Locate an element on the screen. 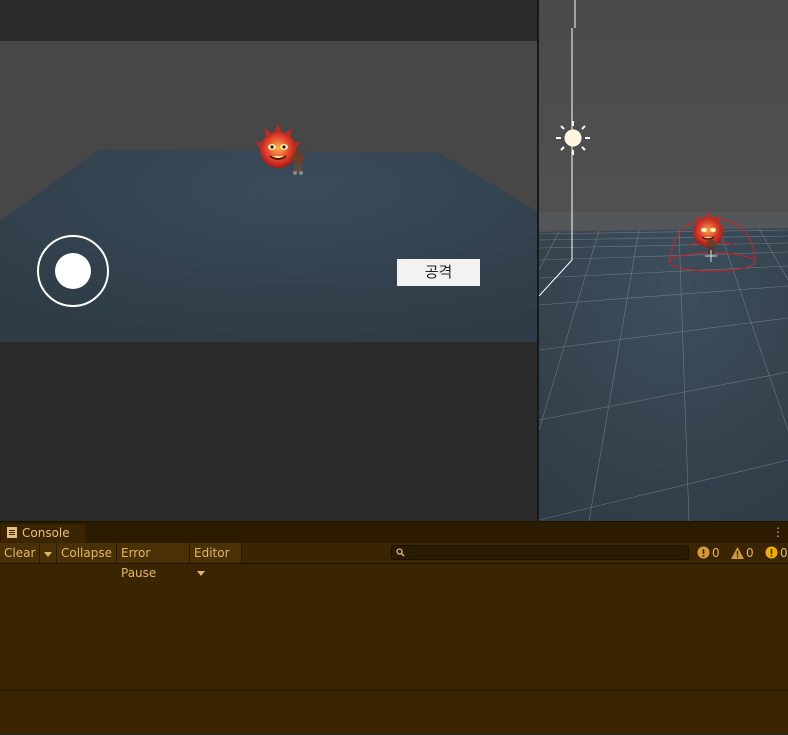 This screenshot has height=735, width=788. message-count-toggle: 0 is located at coordinates (776, 553).